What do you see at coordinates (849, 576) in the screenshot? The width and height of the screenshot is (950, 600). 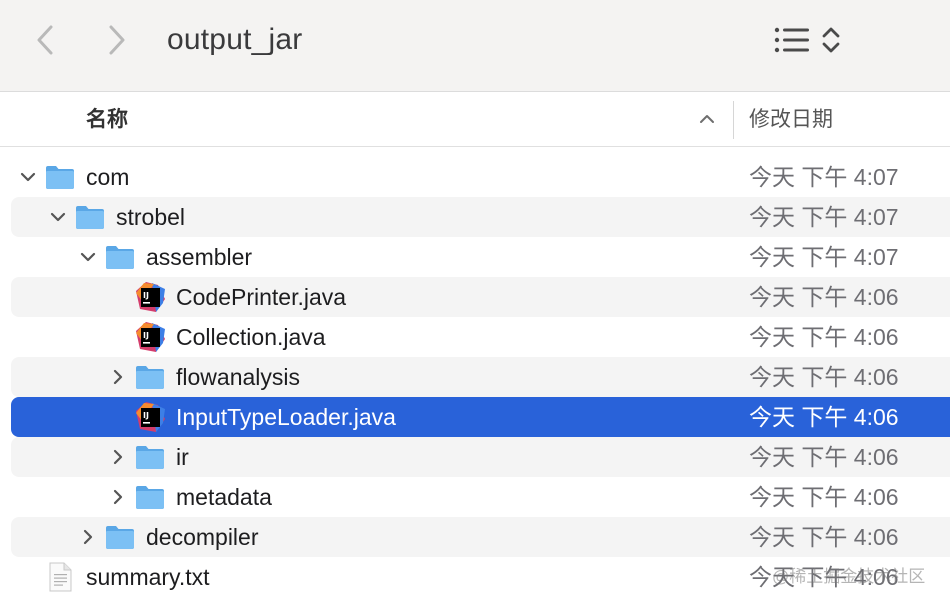 I see `watermark: @稀土掘金技术社区` at bounding box center [849, 576].